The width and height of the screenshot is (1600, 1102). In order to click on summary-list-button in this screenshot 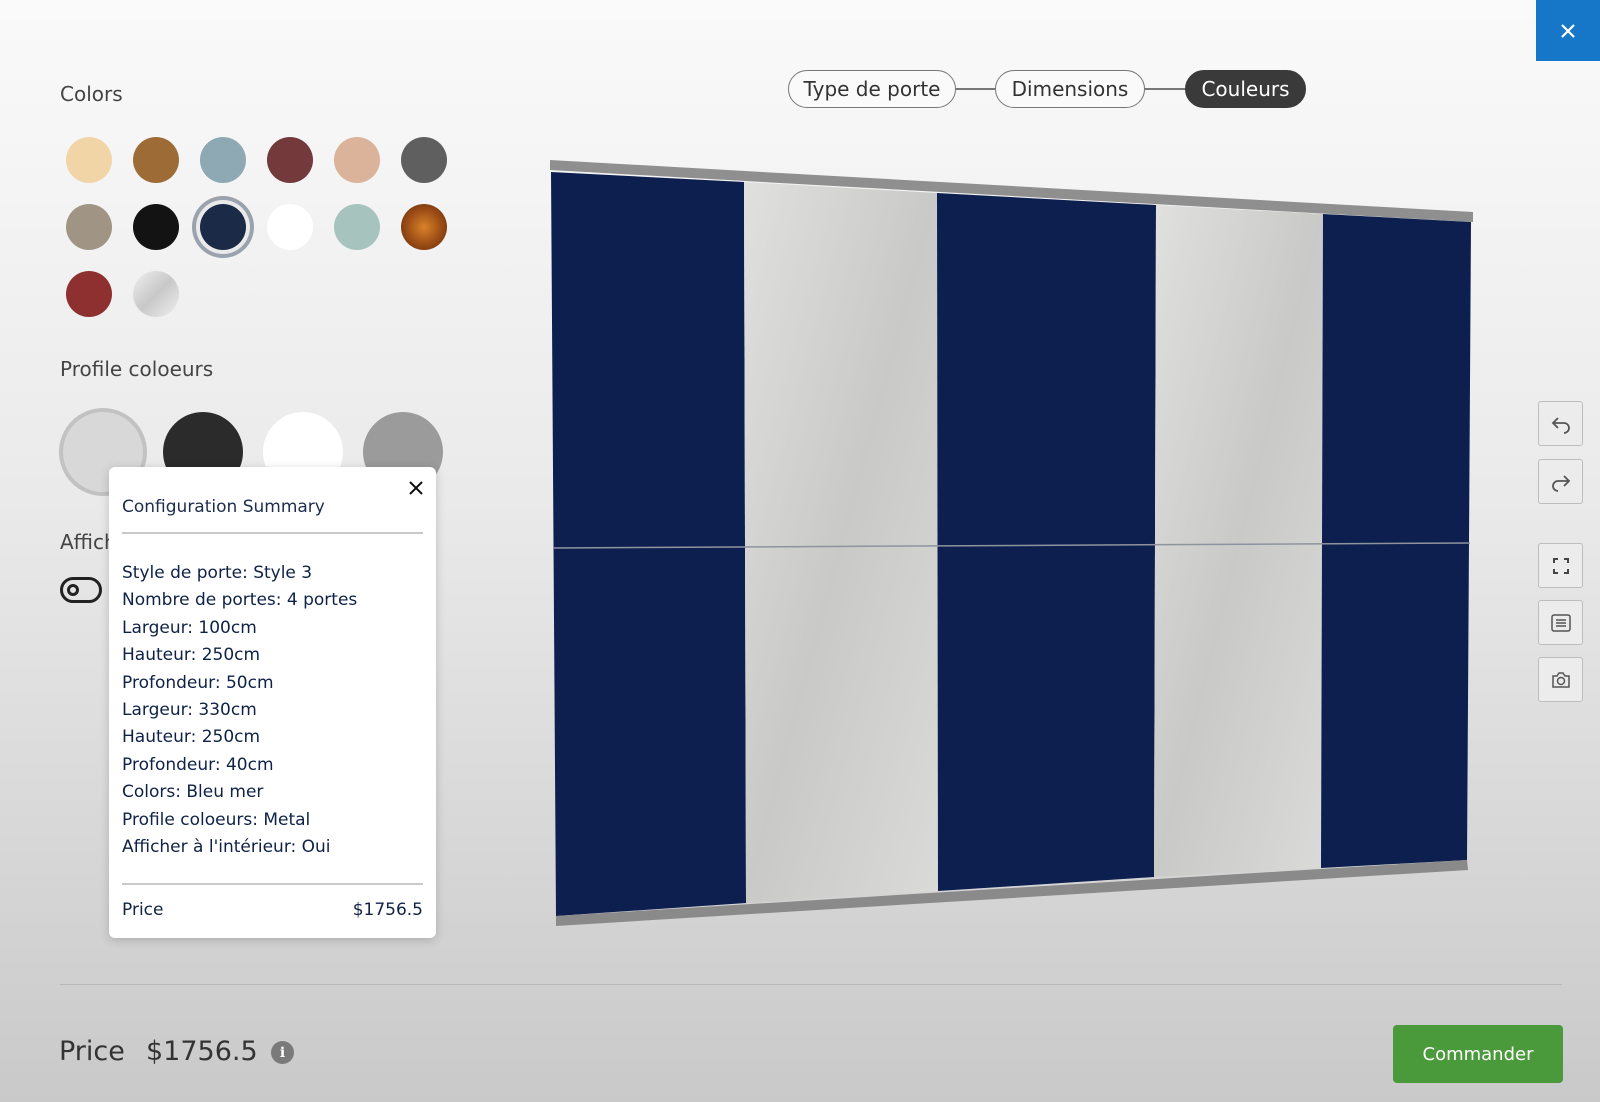, I will do `click(1560, 622)`.